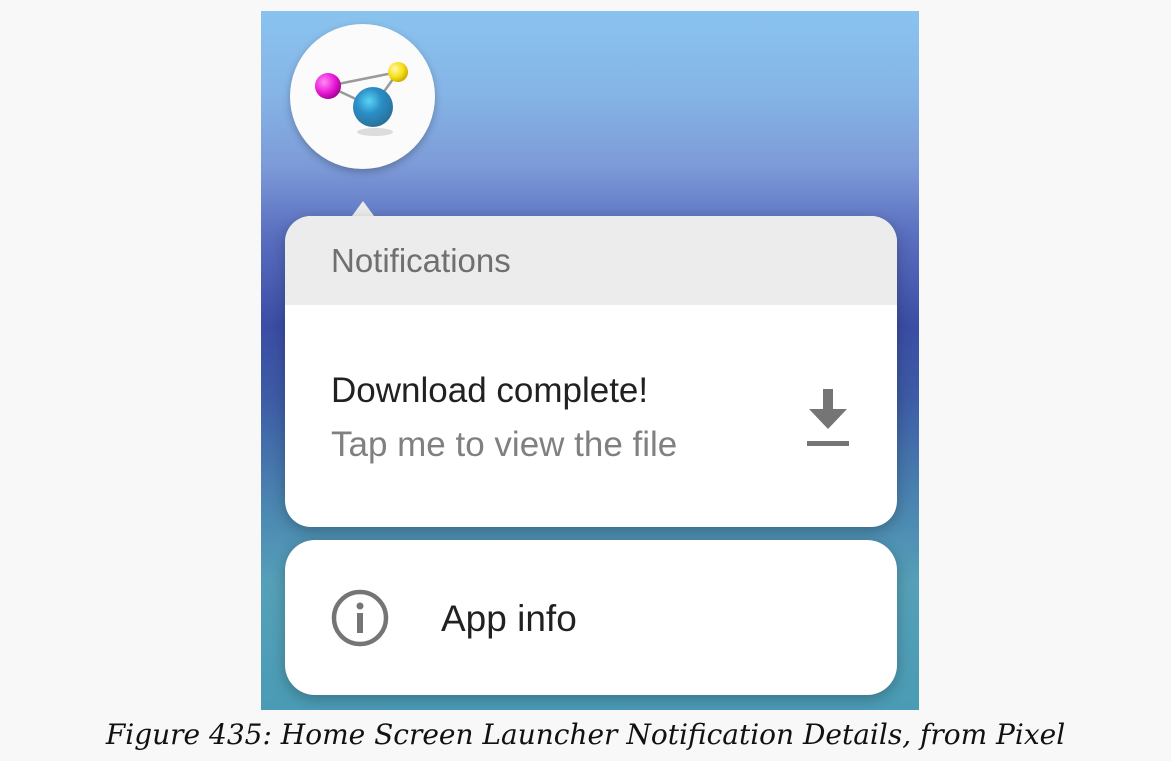 The width and height of the screenshot is (1171, 761). I want to click on notification-header: Notifications, so click(591, 260).